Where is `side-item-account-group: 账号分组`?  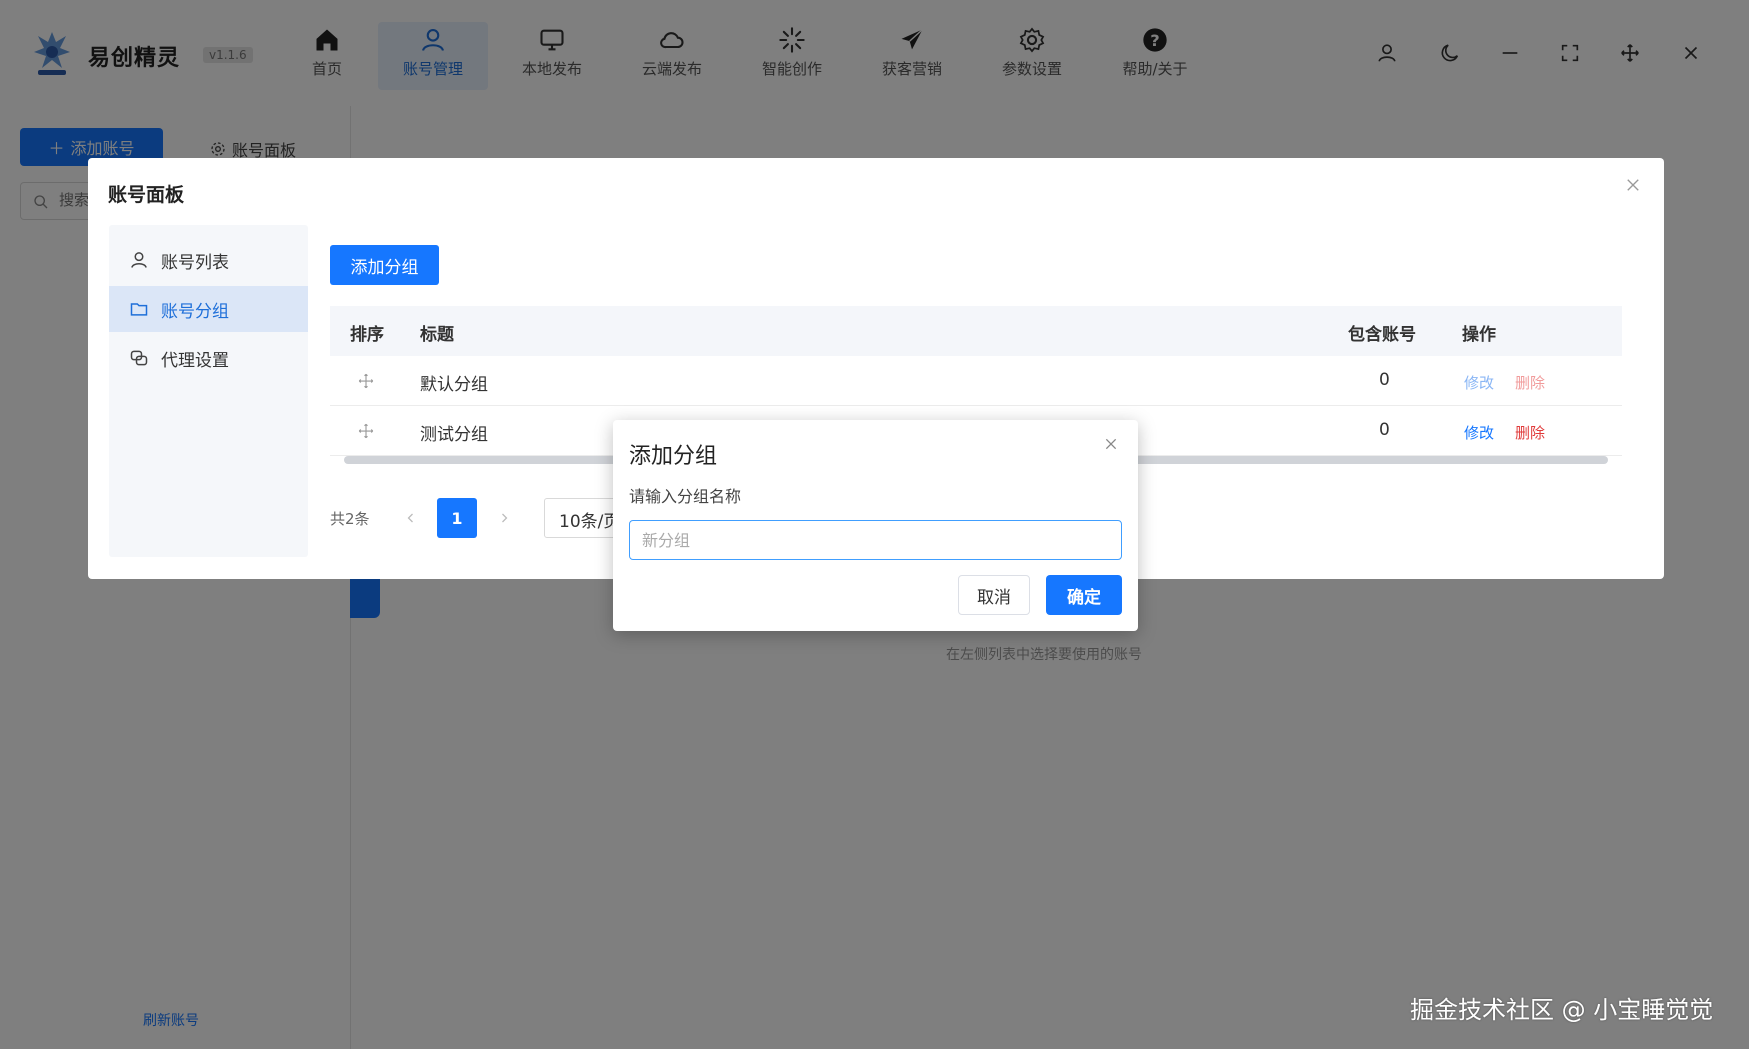
side-item-account-group: 账号分组 is located at coordinates (208, 309).